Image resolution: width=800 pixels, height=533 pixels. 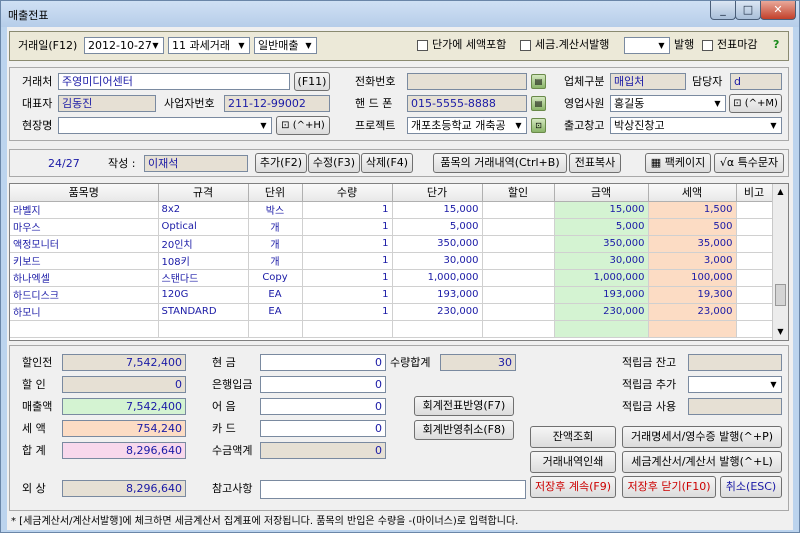 What do you see at coordinates (692, 244) in the screenshot?
I see `table-cell: 35,000` at bounding box center [692, 244].